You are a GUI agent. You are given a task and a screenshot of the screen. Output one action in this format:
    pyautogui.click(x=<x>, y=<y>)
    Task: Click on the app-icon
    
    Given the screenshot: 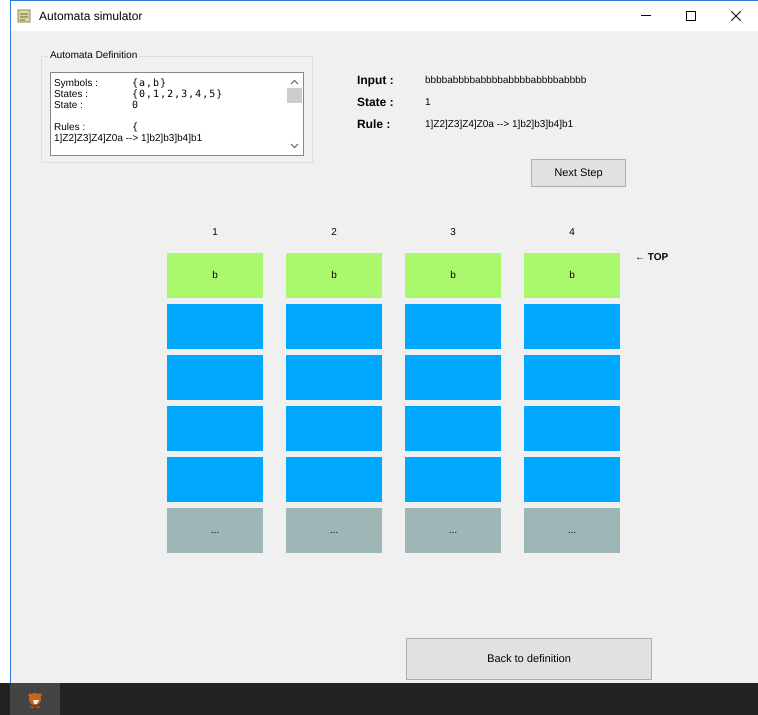 What is the action you would take?
    pyautogui.click(x=24, y=16)
    